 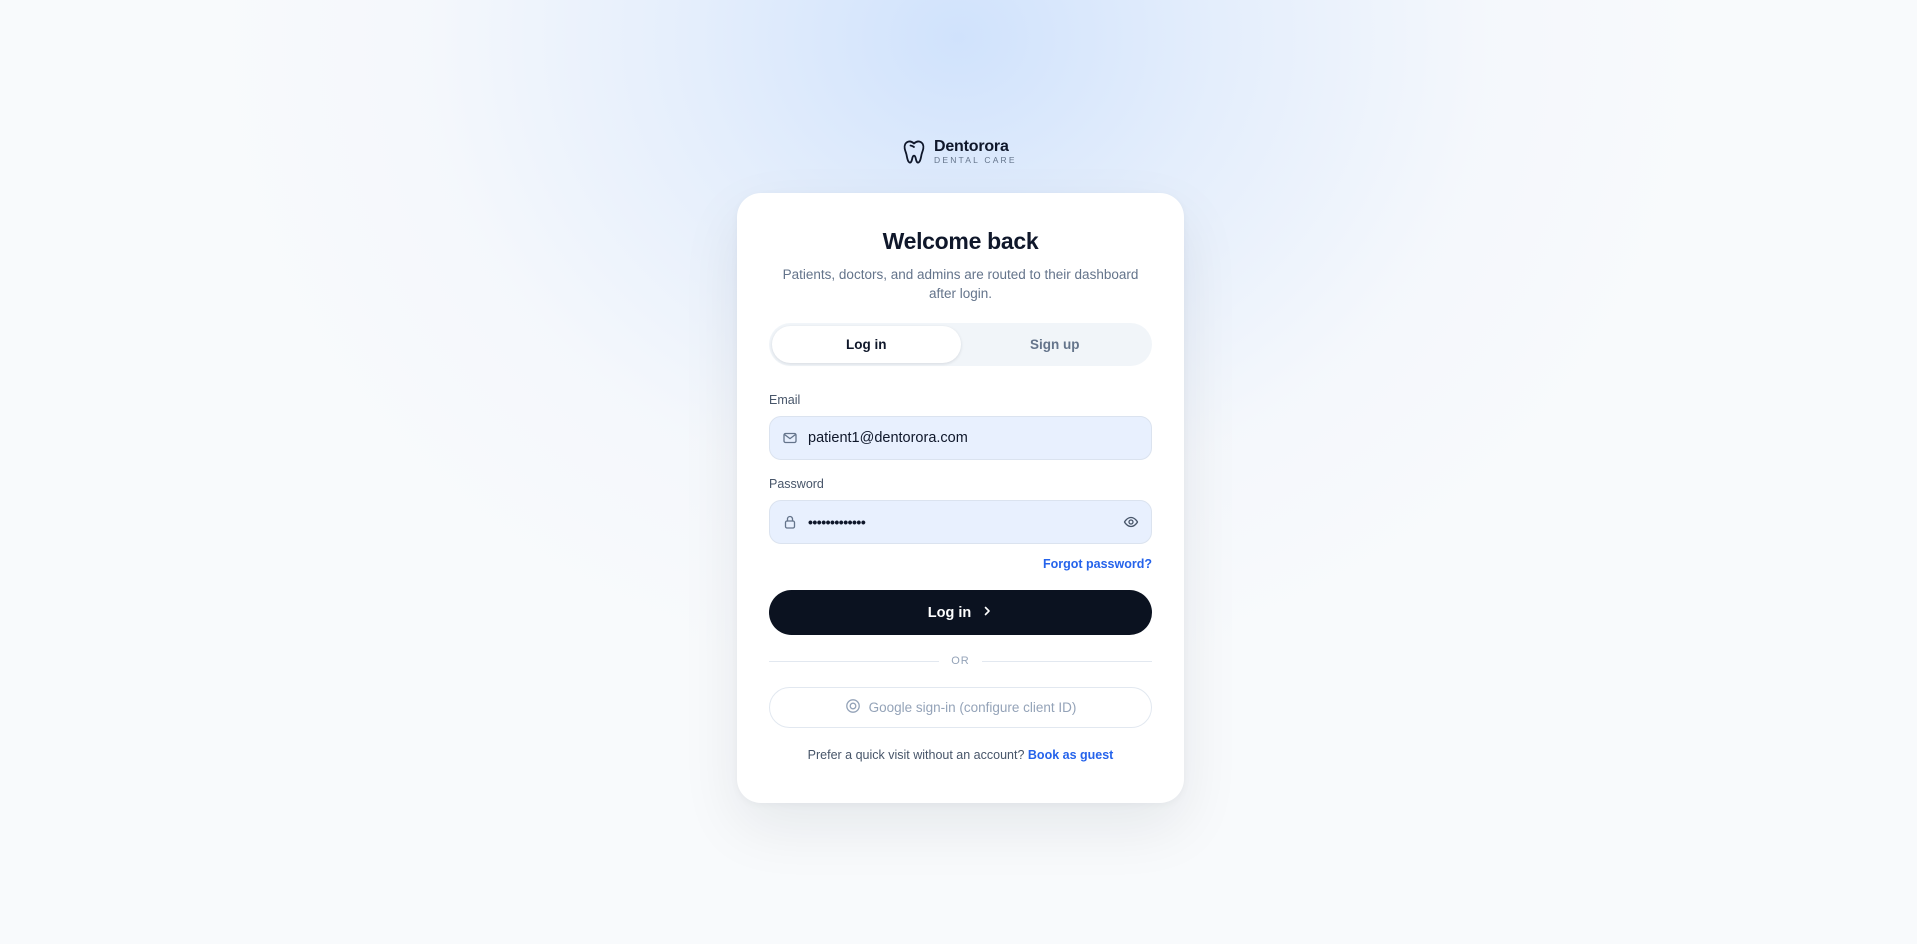 I want to click on password-field-wrapper: •••••••••••••, so click(x=960, y=522).